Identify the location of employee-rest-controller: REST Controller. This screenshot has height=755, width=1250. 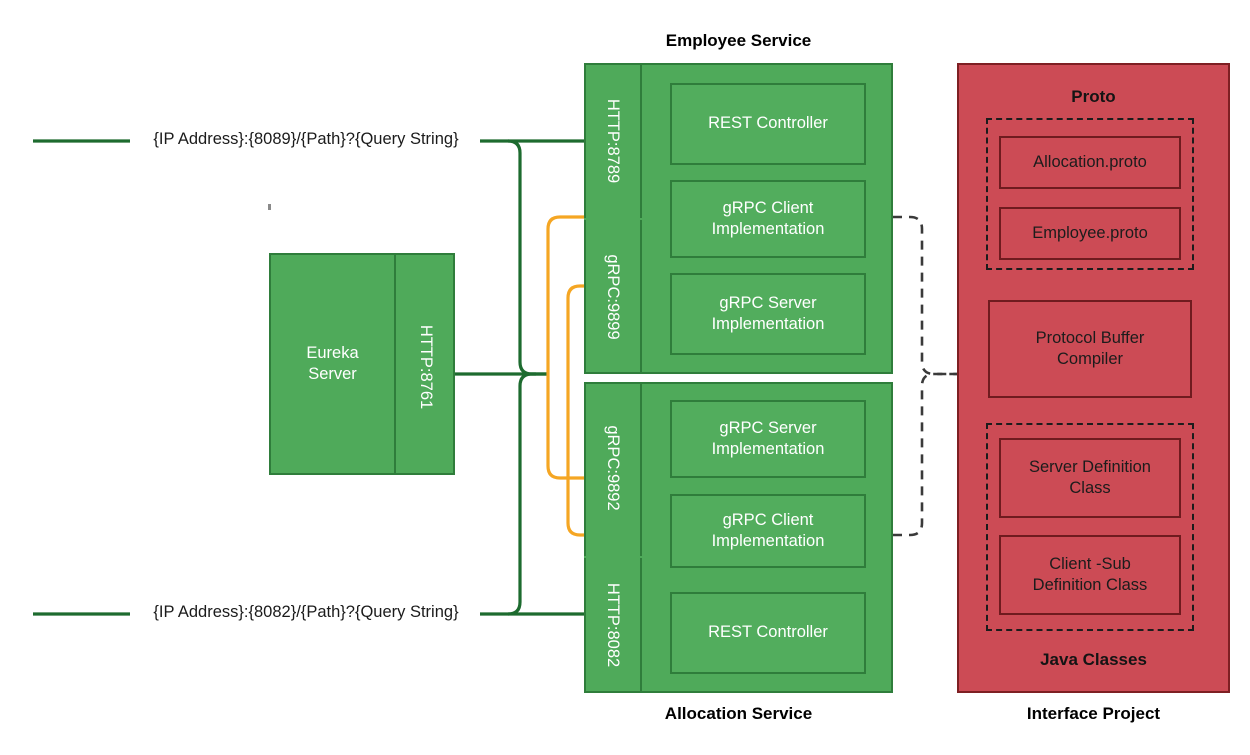
(768, 124).